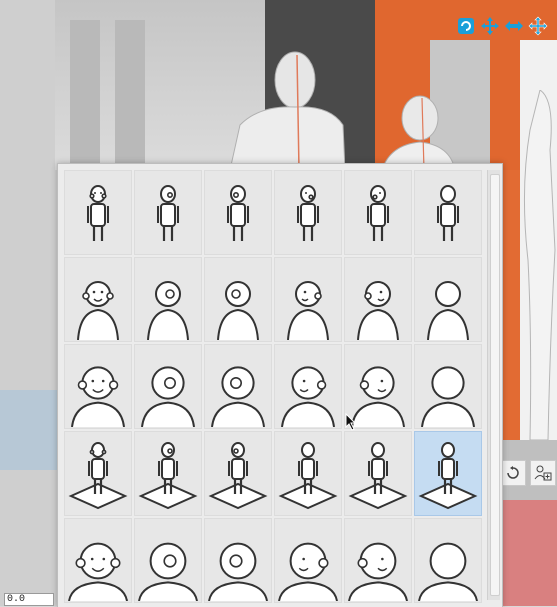 This screenshot has height=607, width=557. What do you see at coordinates (466, 26) in the screenshot?
I see `camera-rotate-icon` at bounding box center [466, 26].